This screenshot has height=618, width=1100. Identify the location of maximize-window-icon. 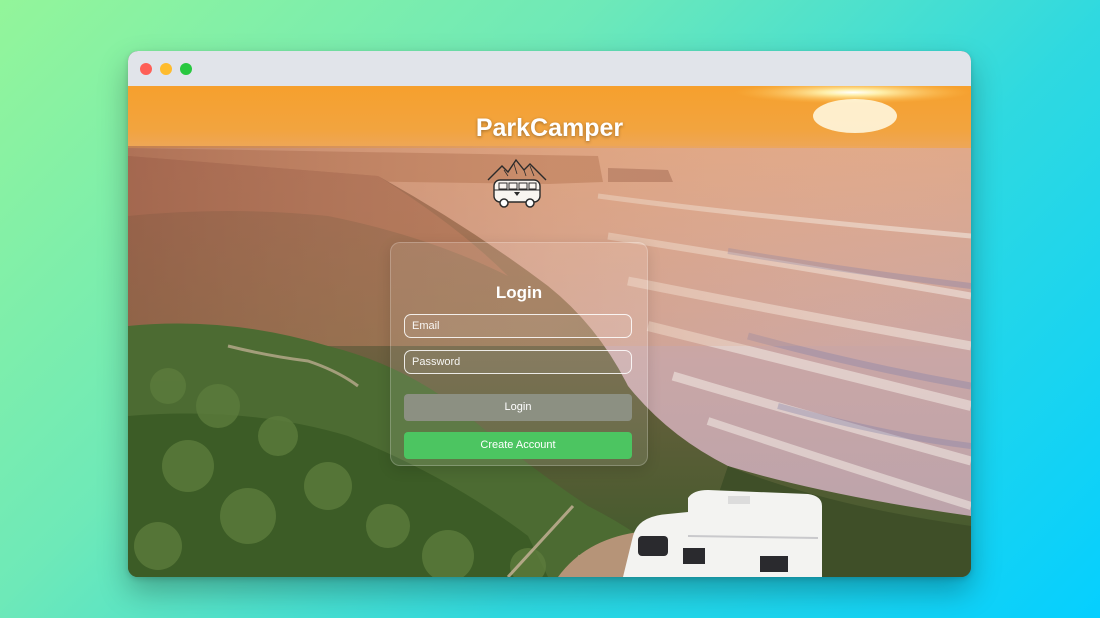
(186, 69).